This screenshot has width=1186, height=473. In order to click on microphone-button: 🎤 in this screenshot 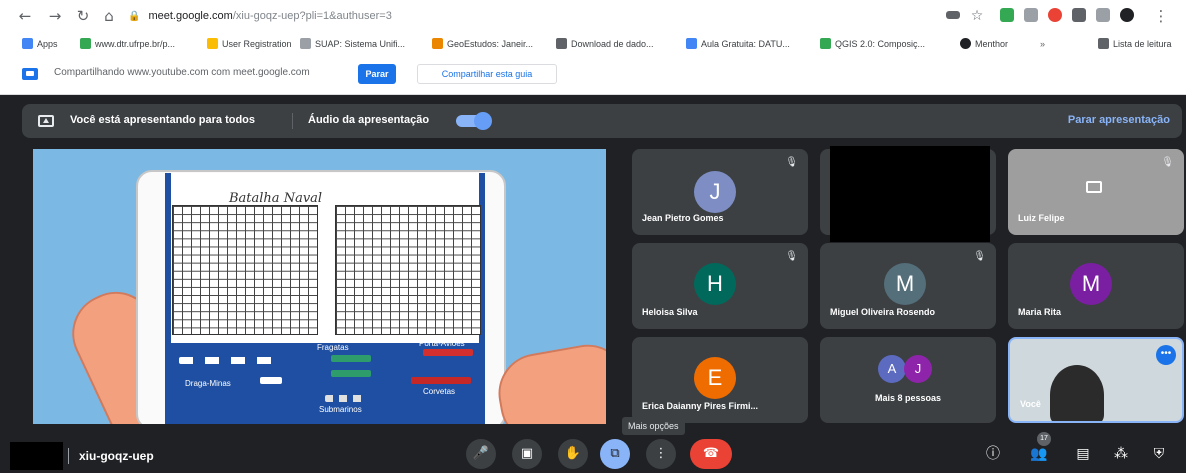, I will do `click(481, 454)`.